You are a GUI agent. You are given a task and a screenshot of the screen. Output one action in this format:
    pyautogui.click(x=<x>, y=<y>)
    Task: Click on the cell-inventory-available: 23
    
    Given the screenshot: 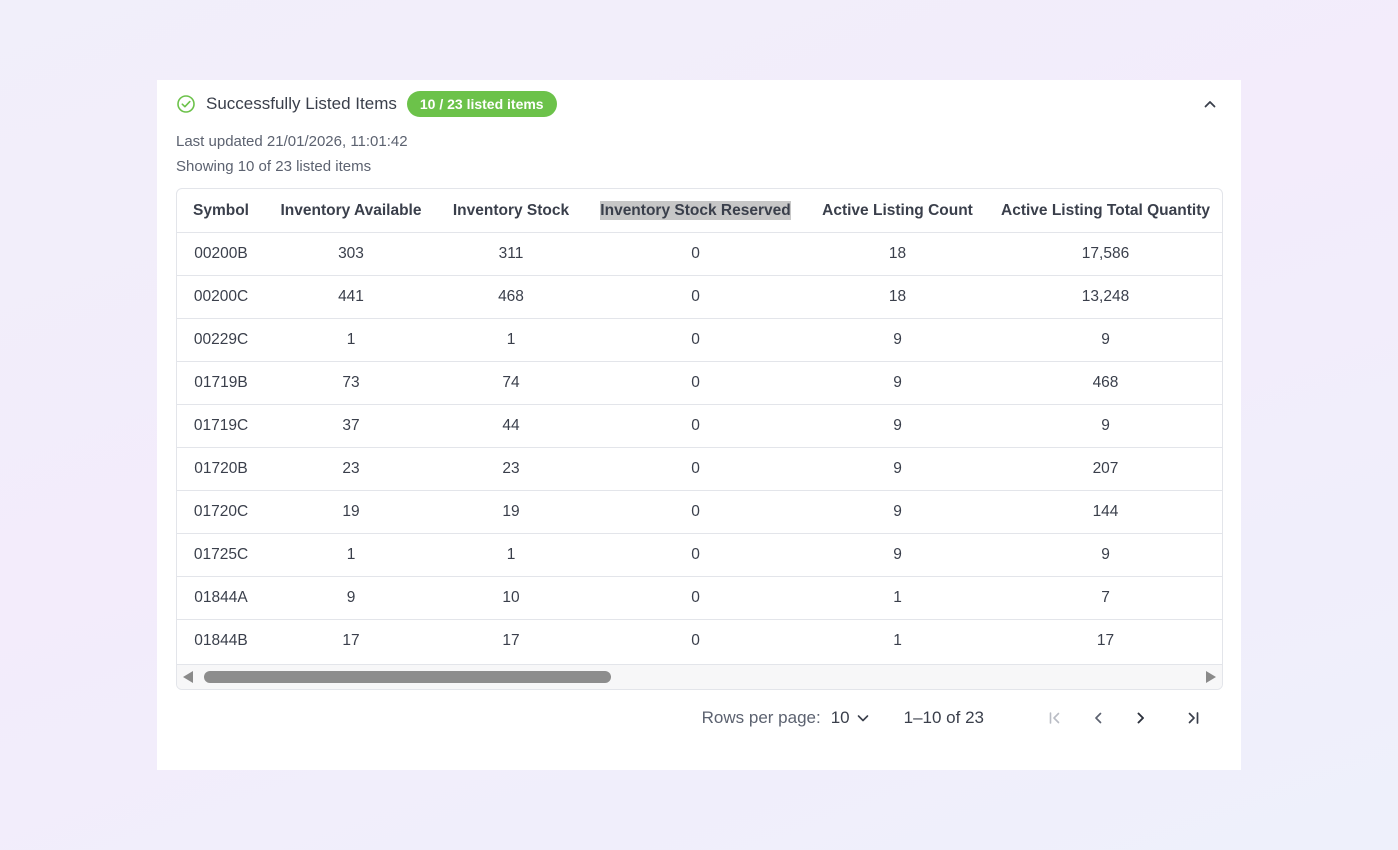 What is the action you would take?
    pyautogui.click(x=351, y=469)
    